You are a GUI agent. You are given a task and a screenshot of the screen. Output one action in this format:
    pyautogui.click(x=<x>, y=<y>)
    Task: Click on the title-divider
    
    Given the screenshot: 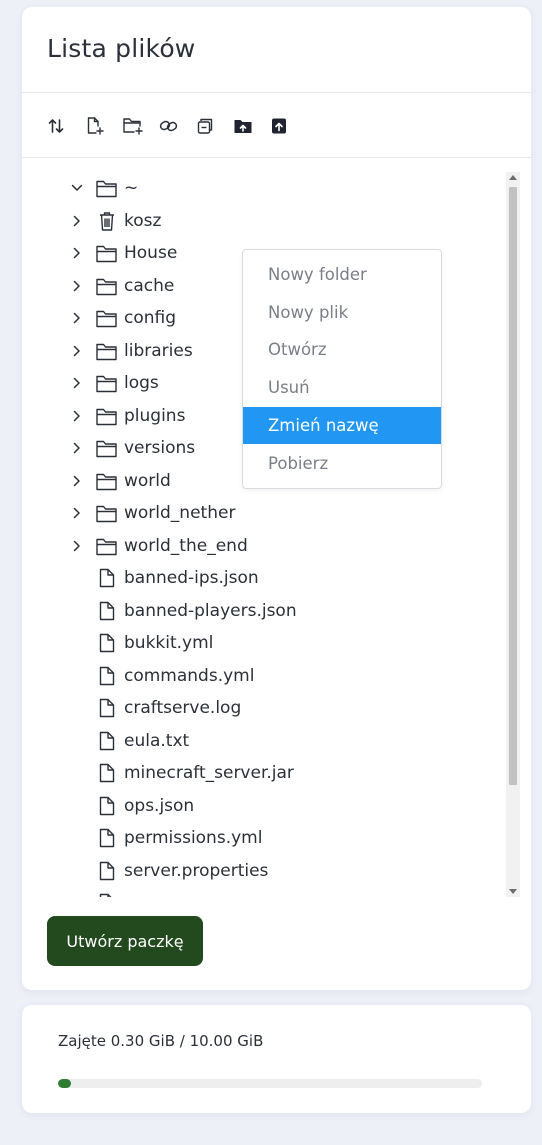 What is the action you would take?
    pyautogui.click(x=276, y=92)
    